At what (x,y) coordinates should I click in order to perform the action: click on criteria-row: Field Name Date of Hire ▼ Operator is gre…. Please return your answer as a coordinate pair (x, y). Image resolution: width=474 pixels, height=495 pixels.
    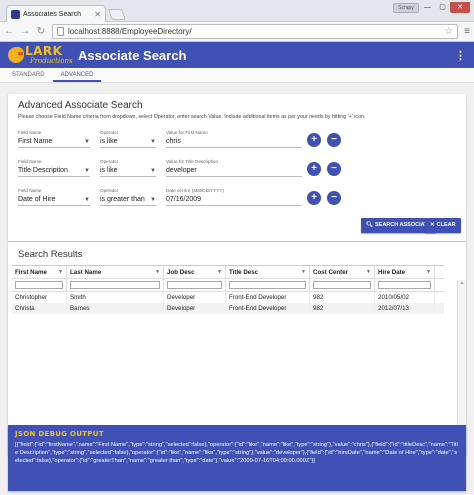
    Looking at the image, I should click on (233, 199).